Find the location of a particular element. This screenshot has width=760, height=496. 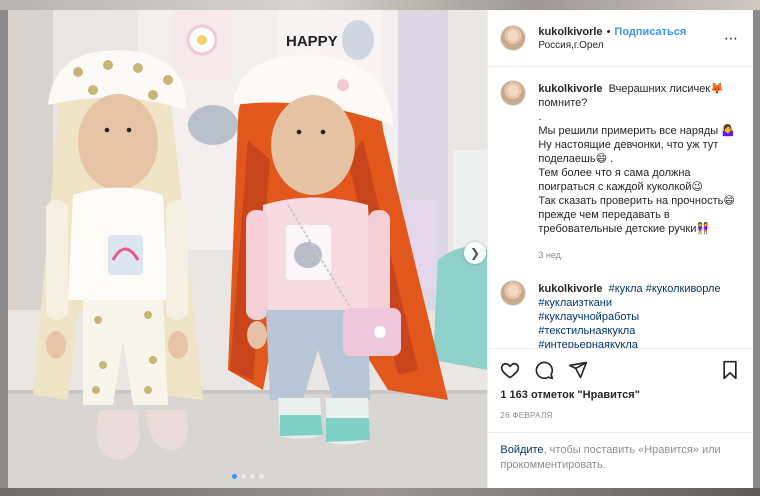

carousel-next-button: ❯ is located at coordinates (475, 253).